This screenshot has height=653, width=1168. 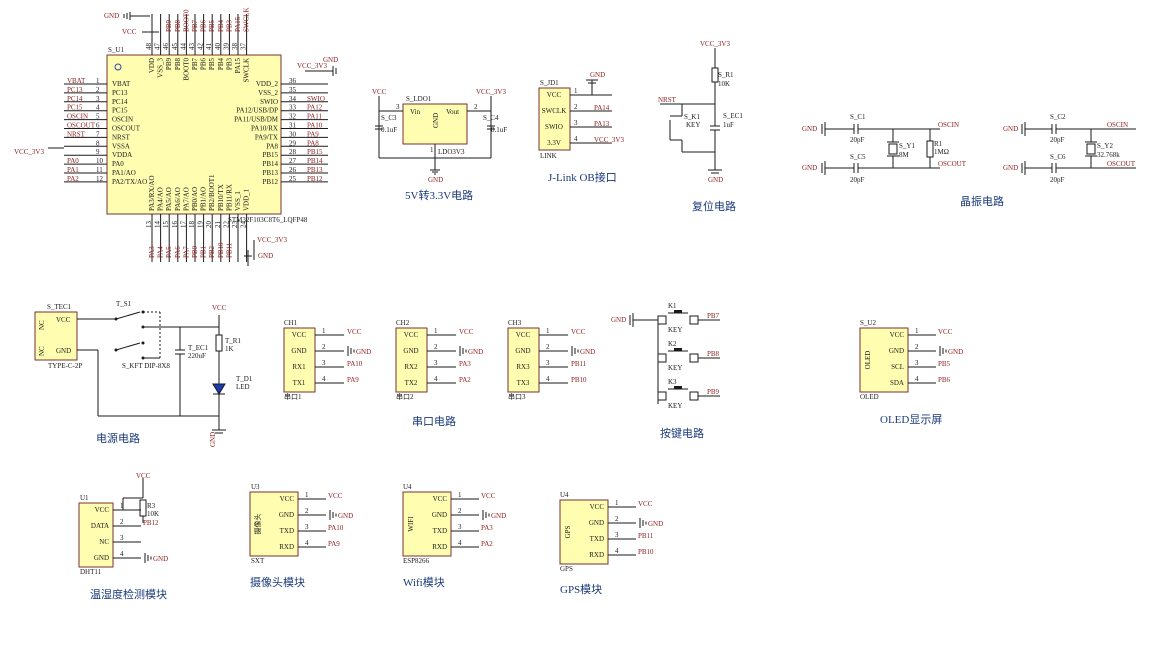 I want to click on mcu-pin-num: 36, so click(x=293, y=81).